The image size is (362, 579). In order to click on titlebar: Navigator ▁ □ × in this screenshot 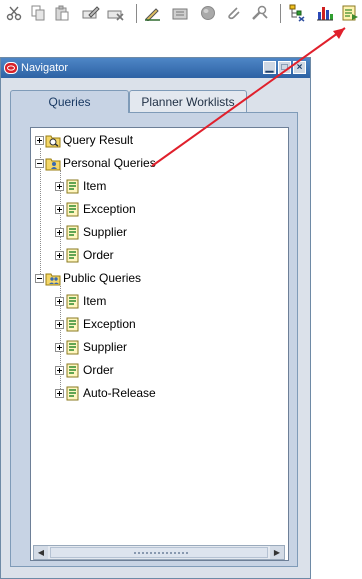, I will do `click(155, 68)`.